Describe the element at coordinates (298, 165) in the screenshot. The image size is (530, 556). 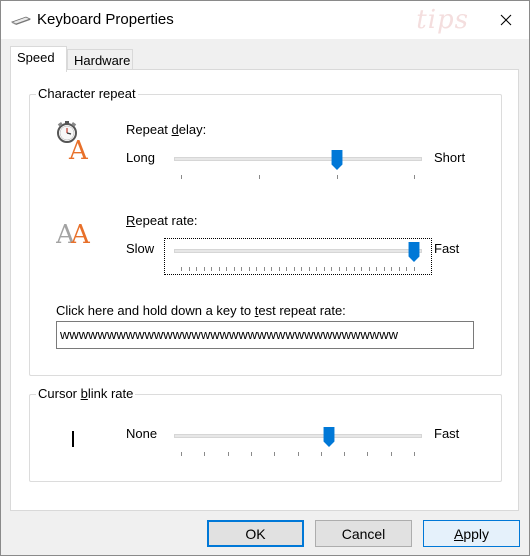
I see `repeat-delay-slider` at that location.